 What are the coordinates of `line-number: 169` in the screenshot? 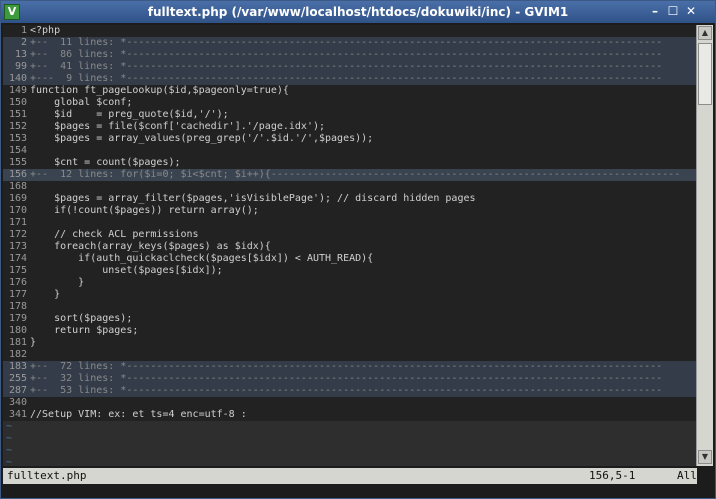 It's located at (17, 198).